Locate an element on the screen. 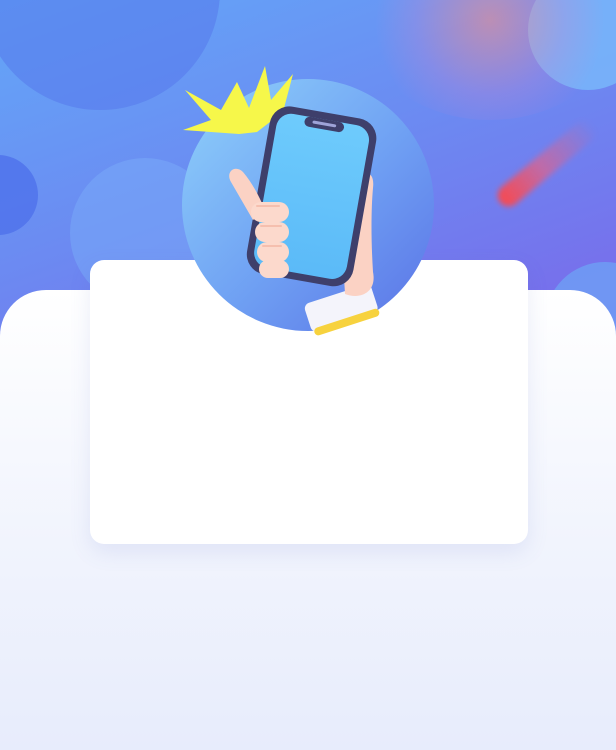  decorative-bubble is located at coordinates (19, 195).